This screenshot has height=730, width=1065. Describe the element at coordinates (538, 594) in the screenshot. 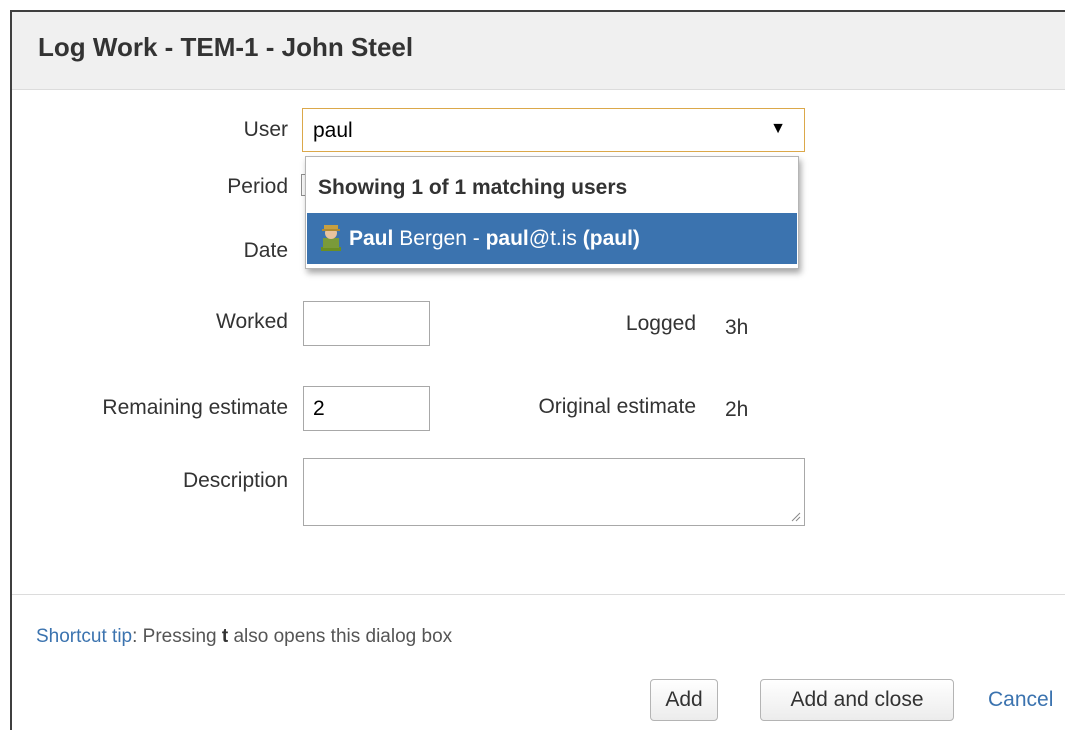

I see `footer-divider` at that location.